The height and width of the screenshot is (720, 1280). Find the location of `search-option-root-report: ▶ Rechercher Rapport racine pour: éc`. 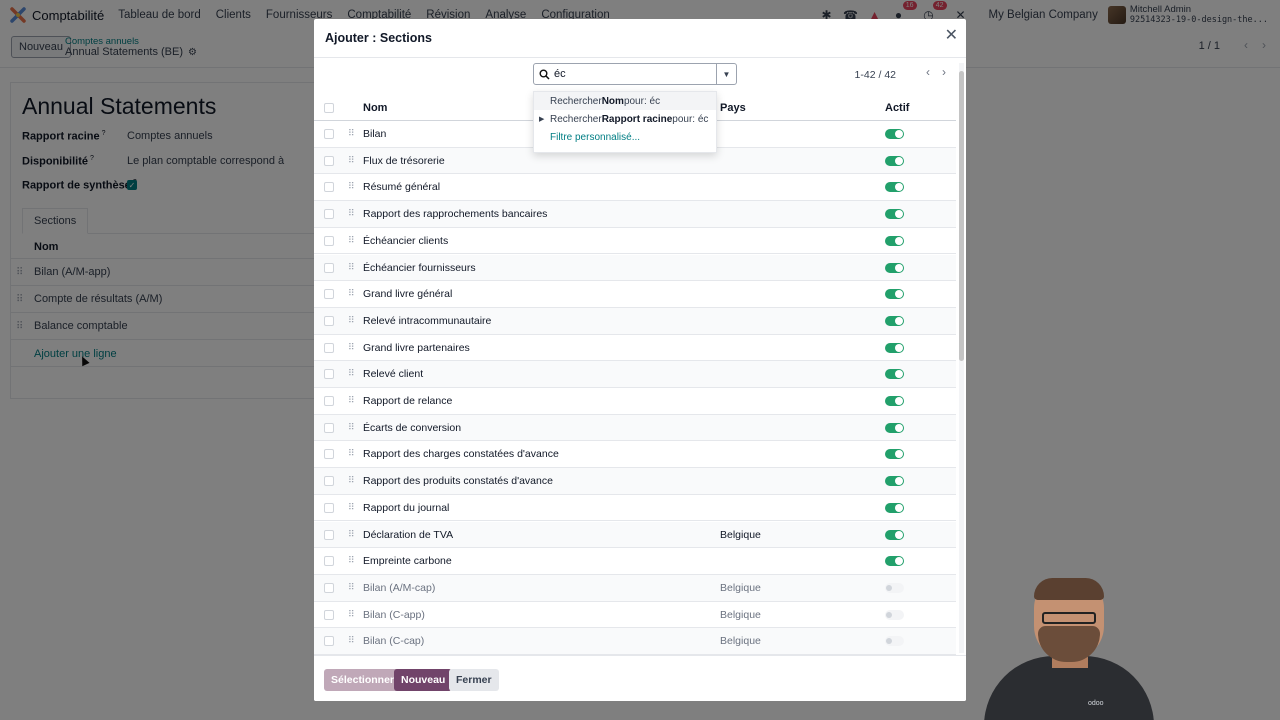

search-option-root-report: ▶ Rechercher Rapport racine pour: éc is located at coordinates (625, 119).